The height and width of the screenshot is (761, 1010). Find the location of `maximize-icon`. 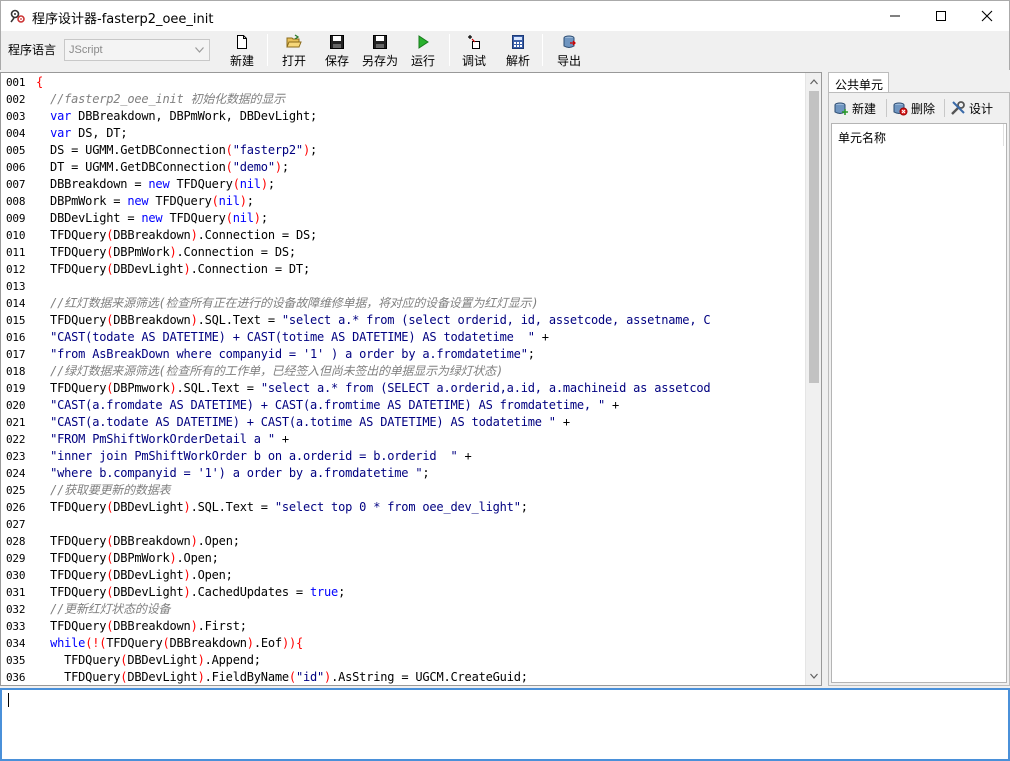

maximize-icon is located at coordinates (941, 16).